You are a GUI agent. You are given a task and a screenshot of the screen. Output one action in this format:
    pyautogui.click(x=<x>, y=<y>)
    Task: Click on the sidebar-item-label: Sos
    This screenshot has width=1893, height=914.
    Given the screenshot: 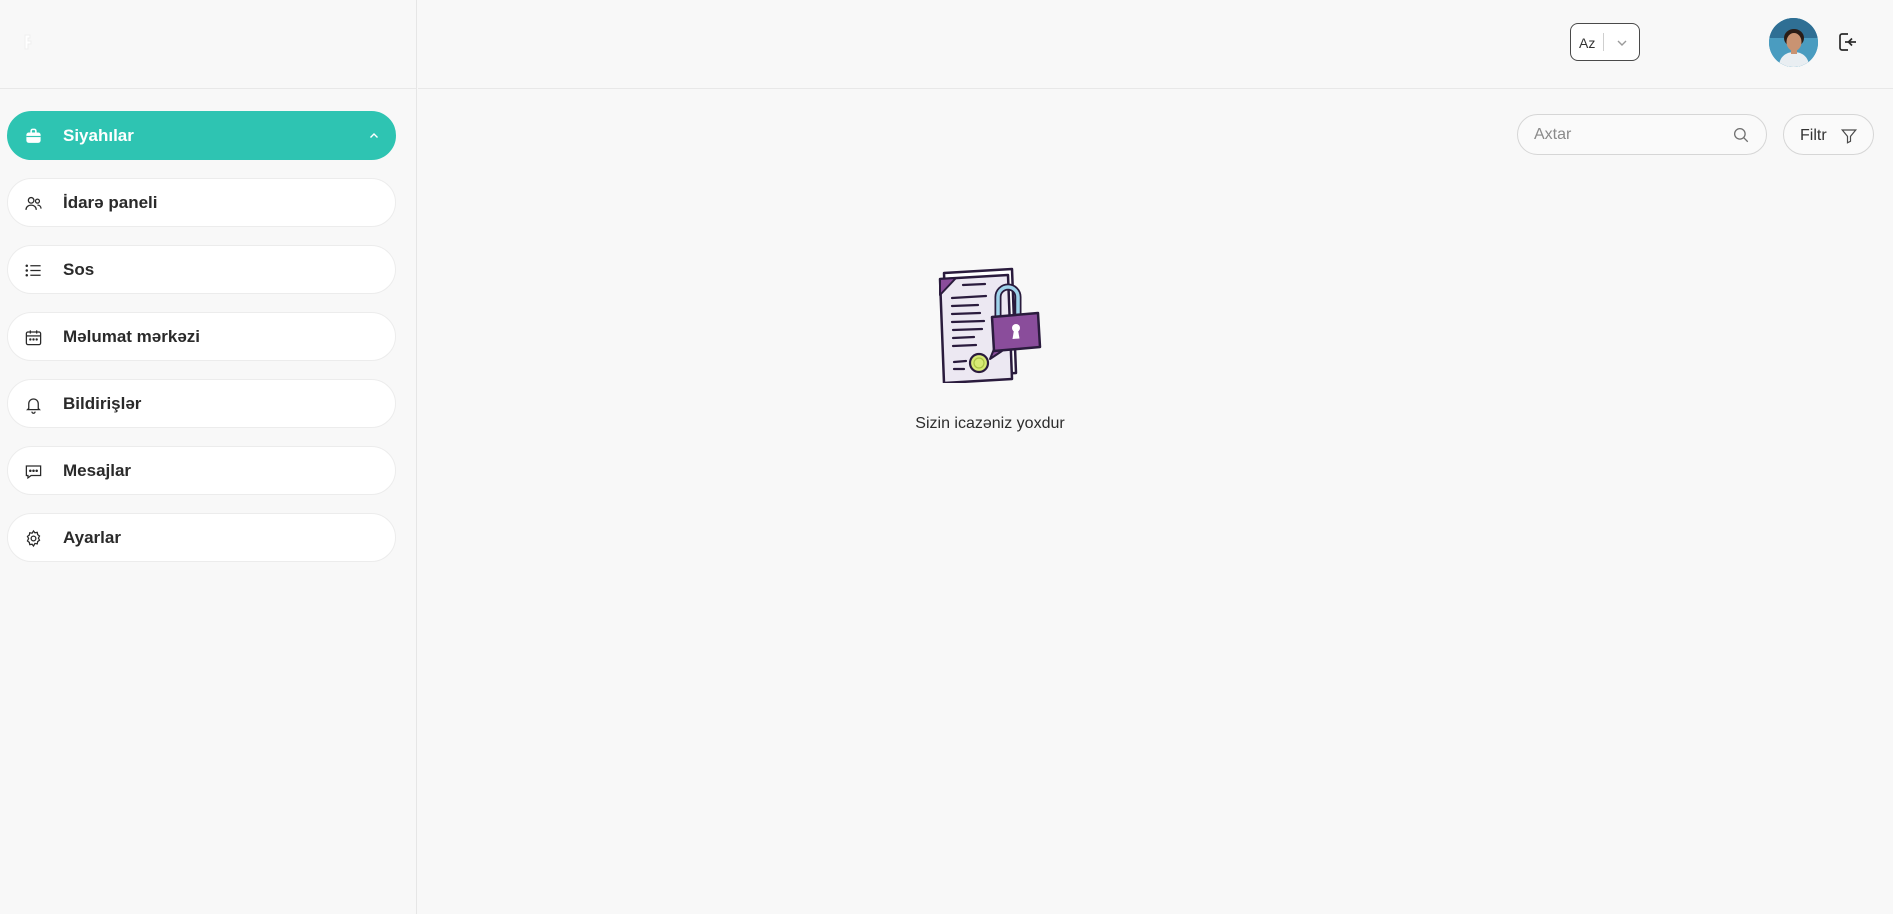 What is the action you would take?
    pyautogui.click(x=79, y=269)
    